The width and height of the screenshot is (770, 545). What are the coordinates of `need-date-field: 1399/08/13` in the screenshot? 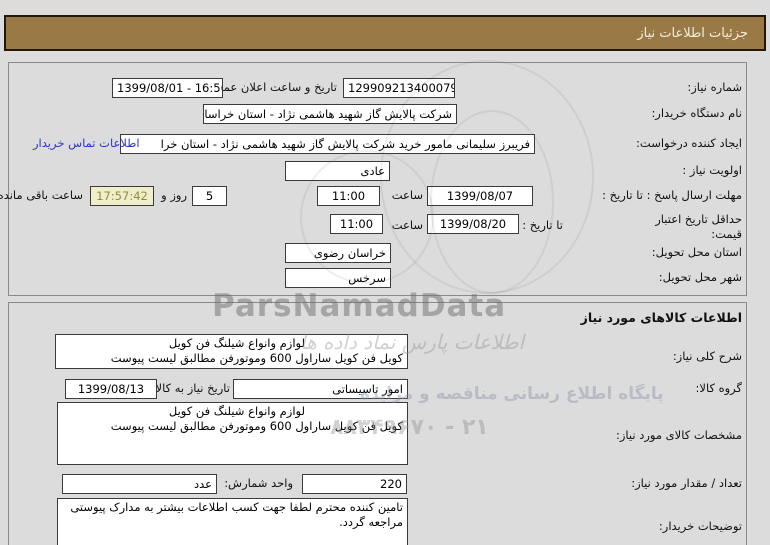 It's located at (111, 389).